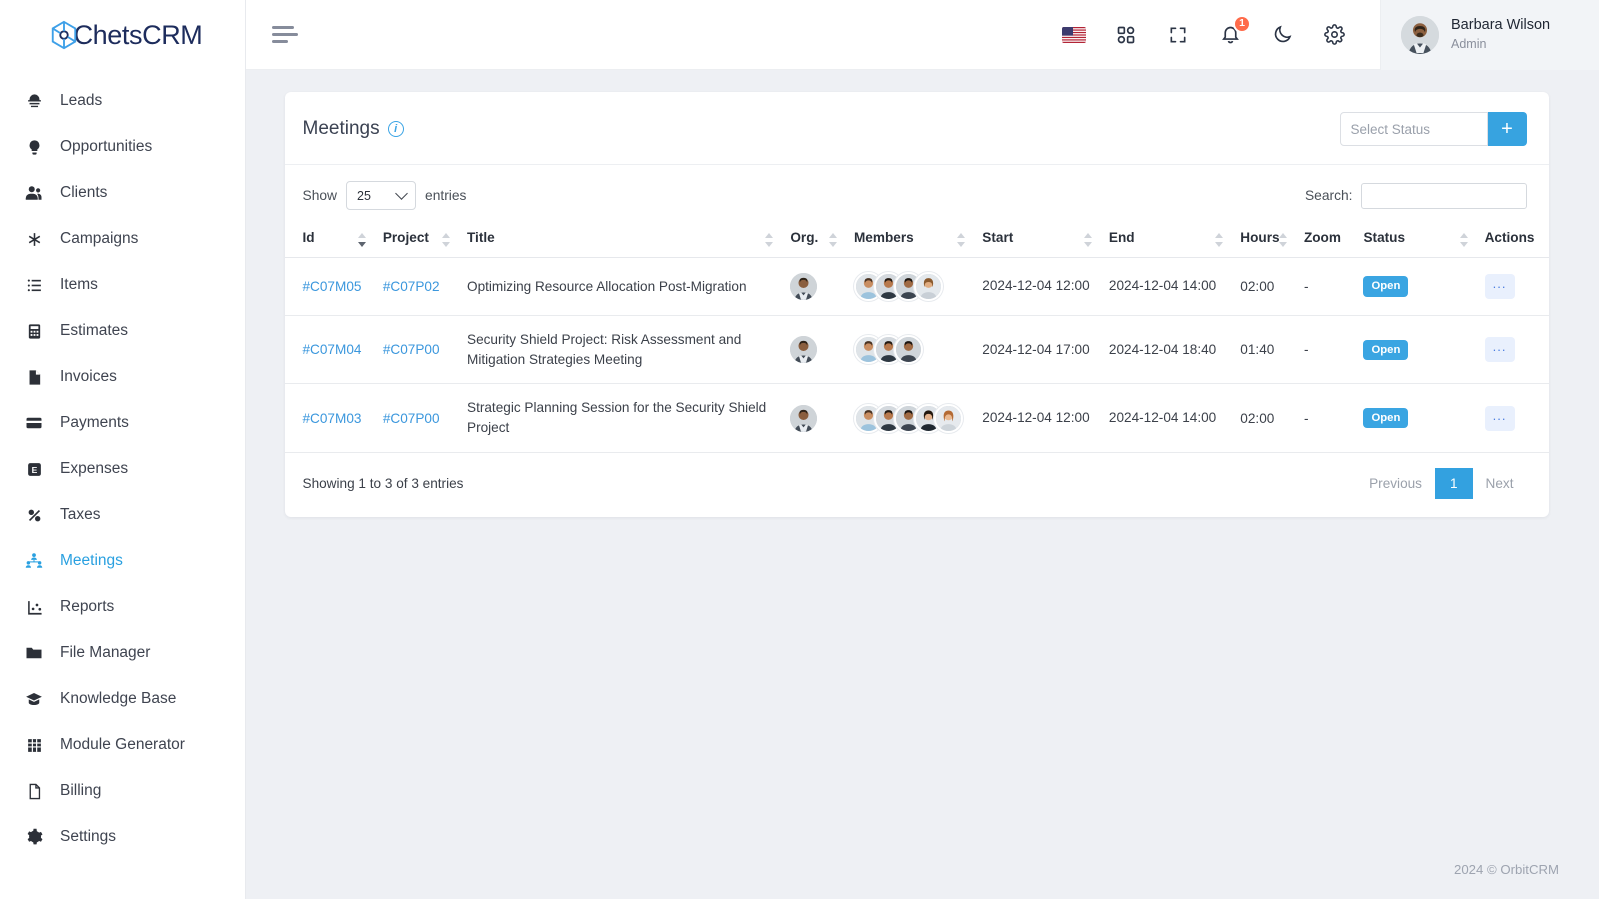 The height and width of the screenshot is (899, 1599). I want to click on sidebar-item-settings: Settings, so click(122, 837).